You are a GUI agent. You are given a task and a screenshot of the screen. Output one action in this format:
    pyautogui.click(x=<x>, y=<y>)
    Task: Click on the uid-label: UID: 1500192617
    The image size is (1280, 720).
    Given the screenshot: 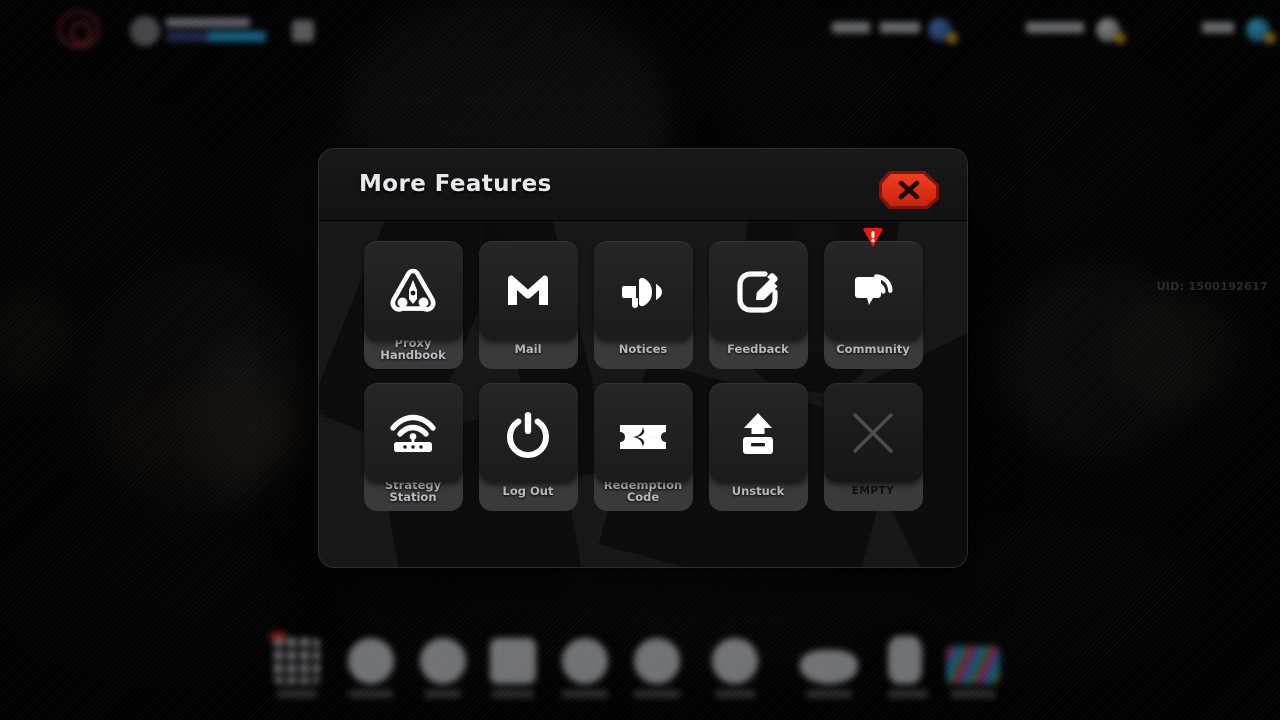 What is the action you would take?
    pyautogui.click(x=1212, y=286)
    